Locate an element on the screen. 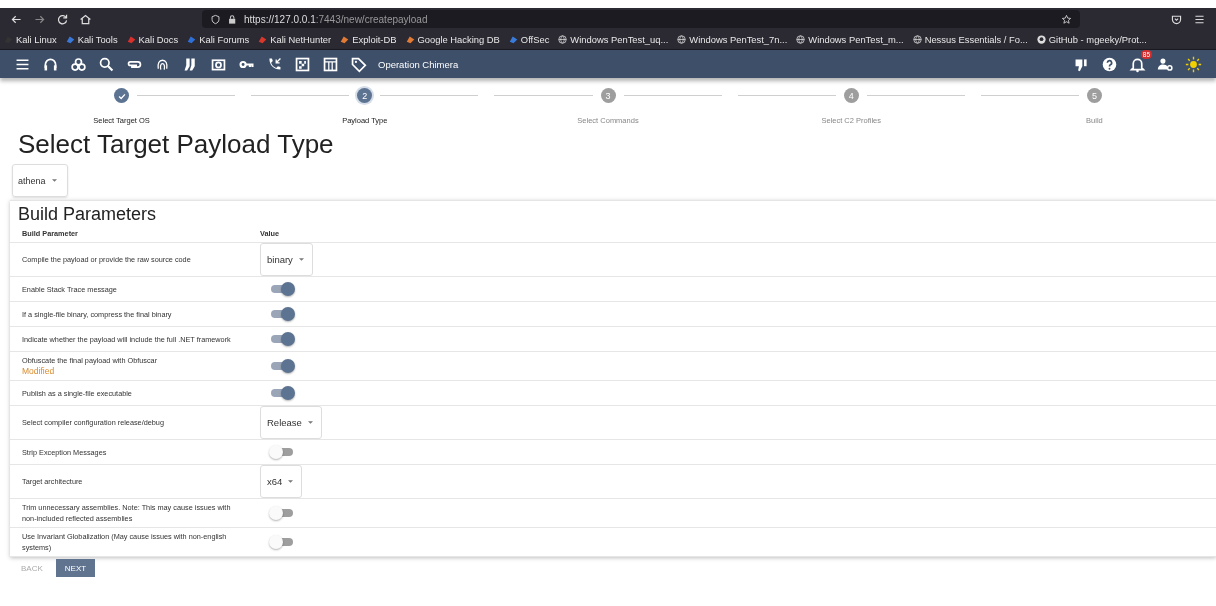 Image resolution: width=1216 pixels, height=606 pixels. next-button: NEXT is located at coordinates (75, 568).